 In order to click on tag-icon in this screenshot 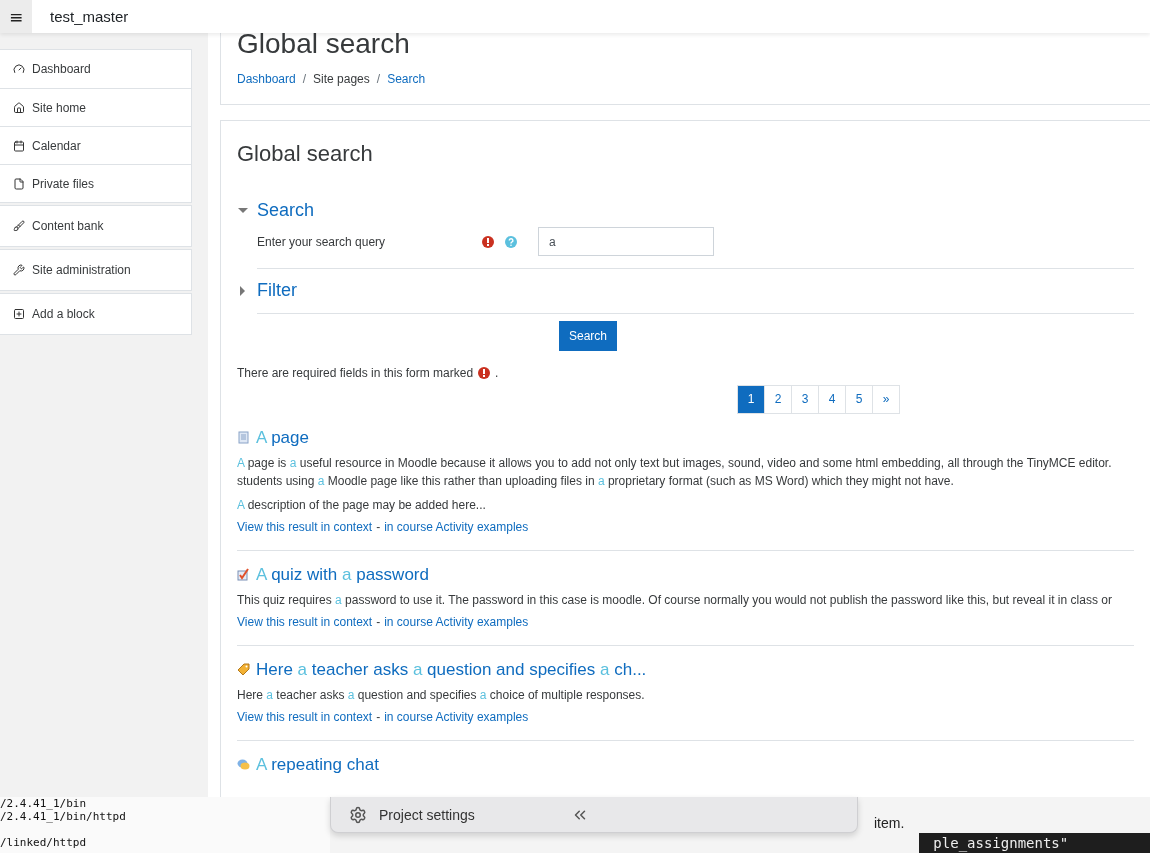, I will do `click(243, 670)`.